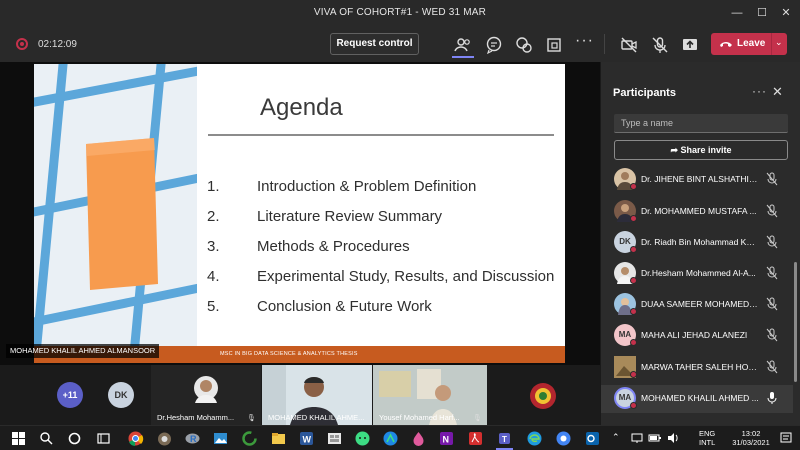 This screenshot has height=450, width=800. Describe the element at coordinates (74, 438) in the screenshot. I see `cortana-icon` at that location.